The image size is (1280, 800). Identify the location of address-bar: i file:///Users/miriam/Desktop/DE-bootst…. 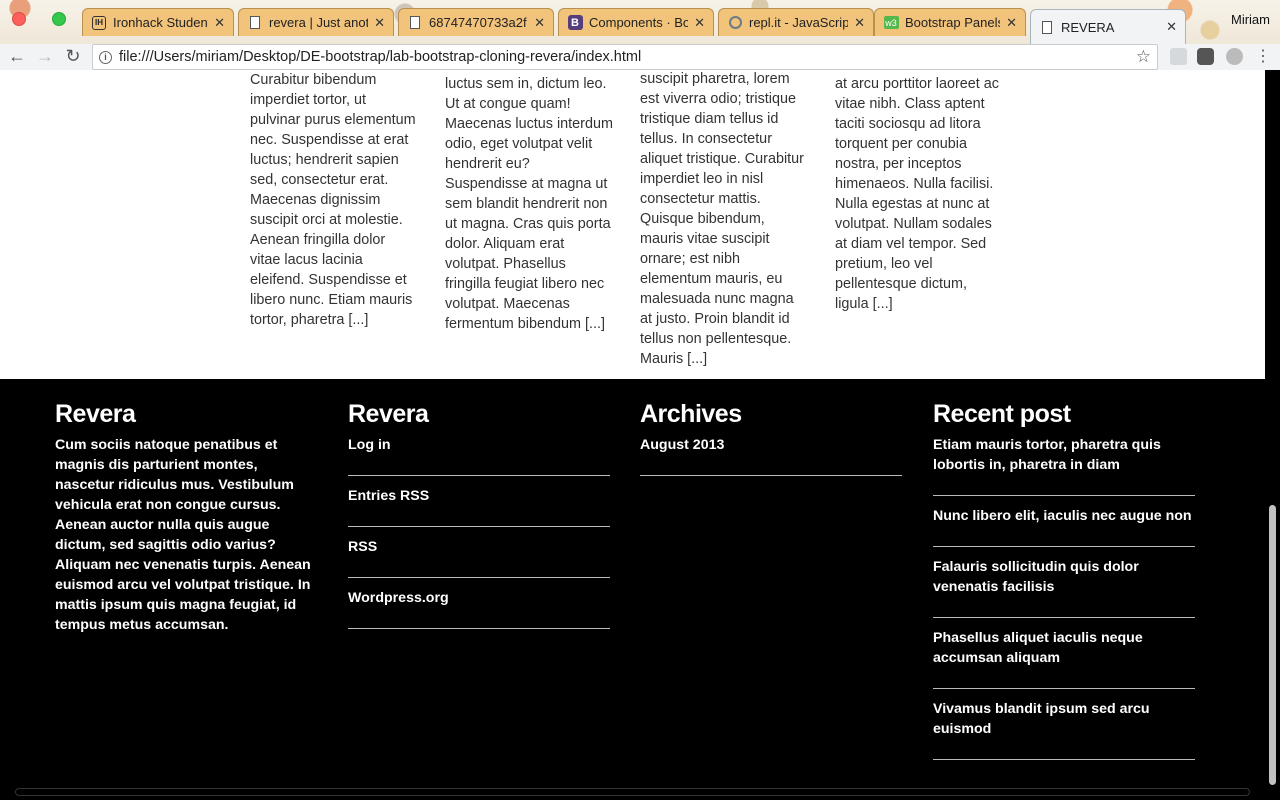
(625, 57).